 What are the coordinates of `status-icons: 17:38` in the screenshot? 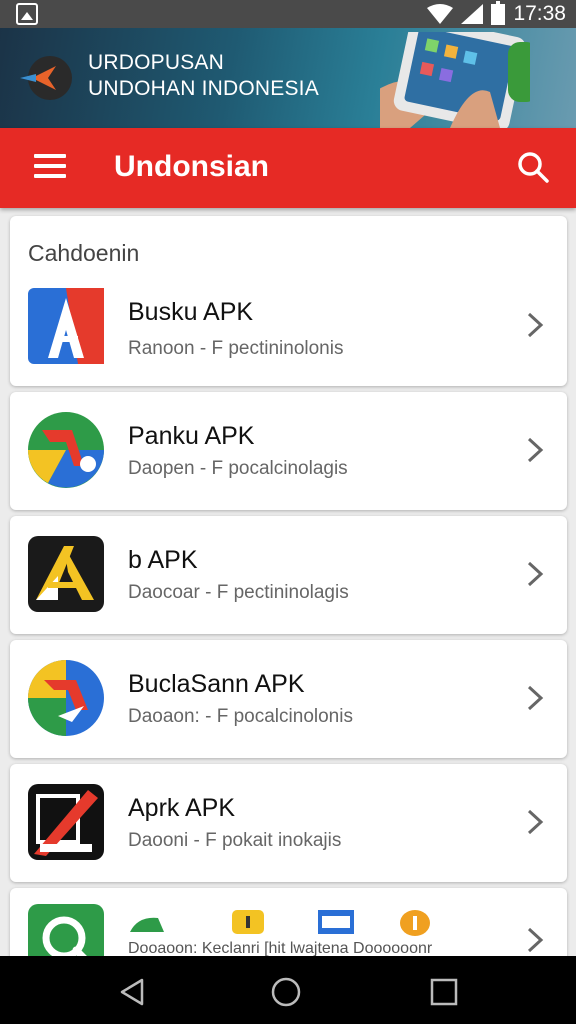 It's located at (496, 13).